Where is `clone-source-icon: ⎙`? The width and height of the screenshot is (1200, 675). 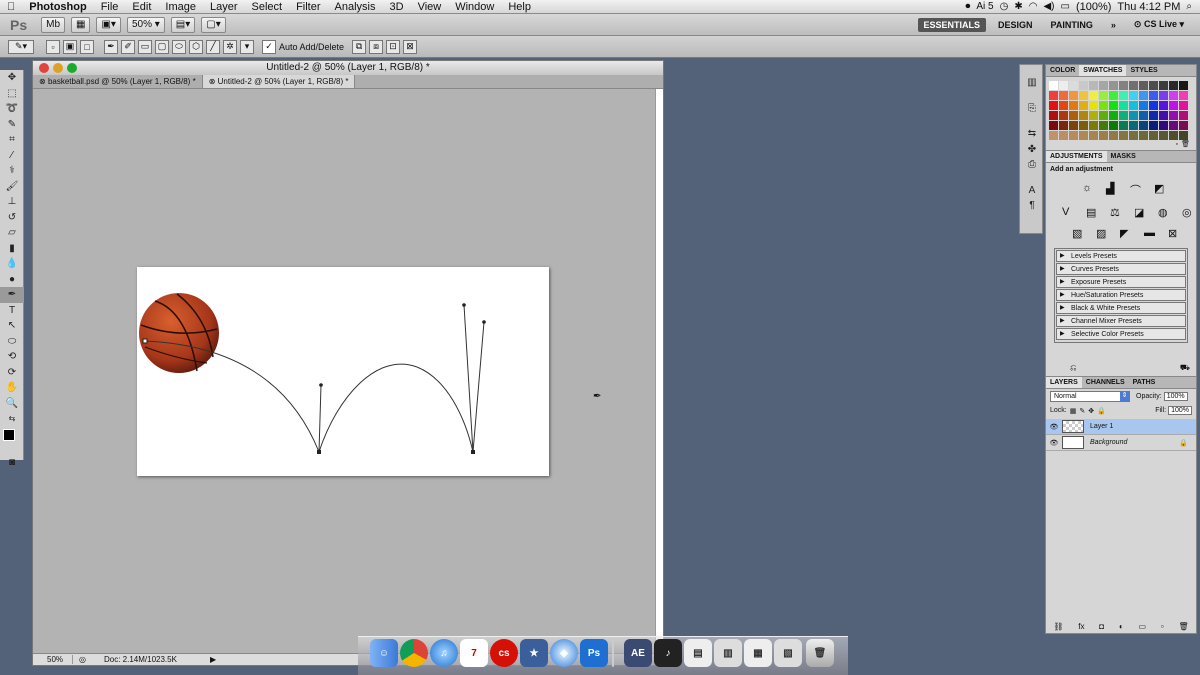 clone-source-icon: ⎙ is located at coordinates (1032, 165).